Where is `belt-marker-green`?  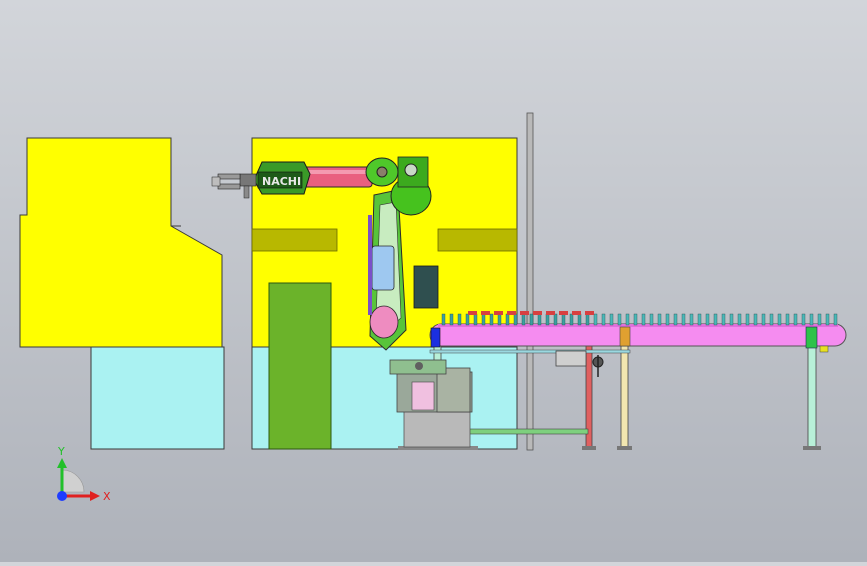 belt-marker-green is located at coordinates (811, 337).